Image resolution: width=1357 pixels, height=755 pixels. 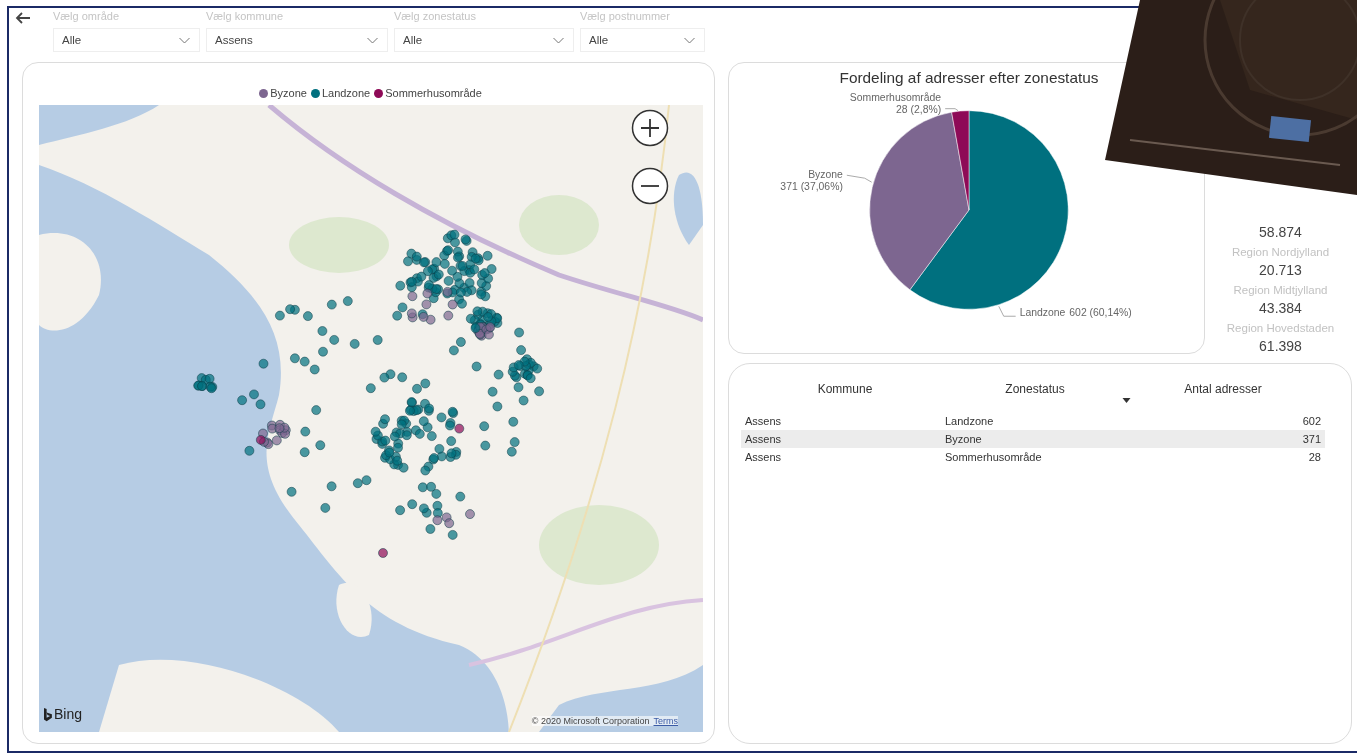 What do you see at coordinates (1280, 252) in the screenshot?
I see `region-label: Region Nordjylland` at bounding box center [1280, 252].